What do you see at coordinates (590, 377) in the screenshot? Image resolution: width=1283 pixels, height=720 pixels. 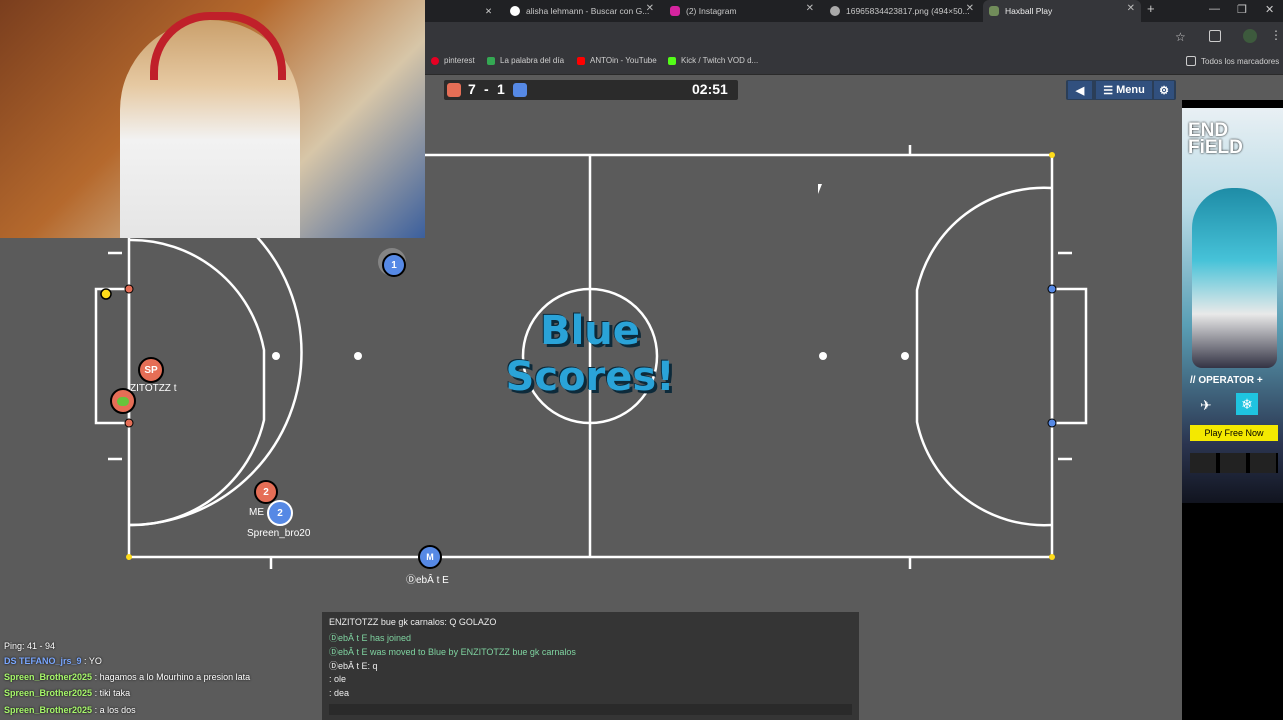 I see `goal-banner-line2: Scores!` at bounding box center [590, 377].